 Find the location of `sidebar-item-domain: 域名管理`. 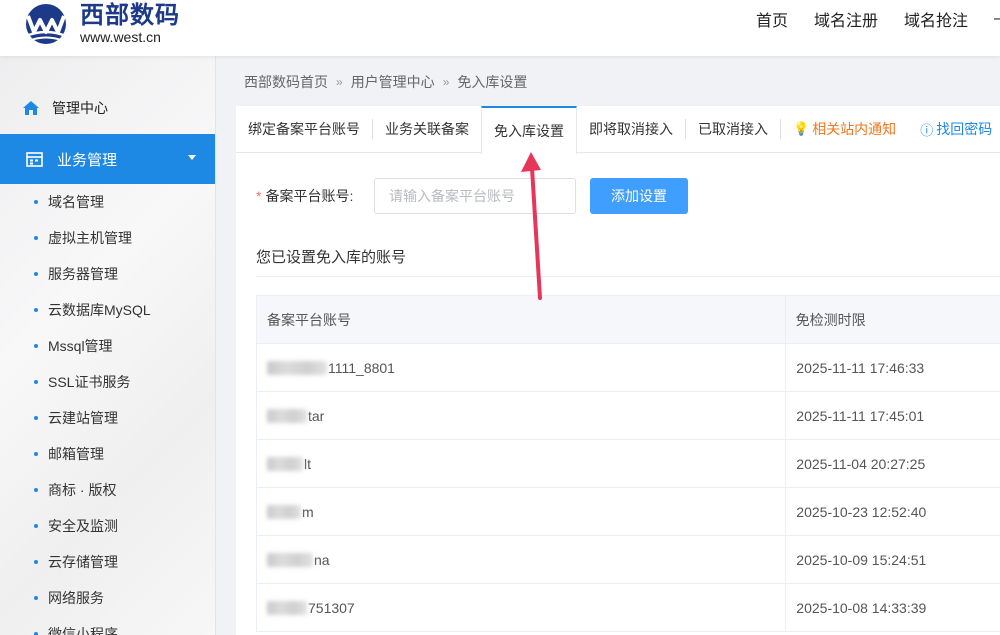

sidebar-item-domain: 域名管理 is located at coordinates (107, 202).